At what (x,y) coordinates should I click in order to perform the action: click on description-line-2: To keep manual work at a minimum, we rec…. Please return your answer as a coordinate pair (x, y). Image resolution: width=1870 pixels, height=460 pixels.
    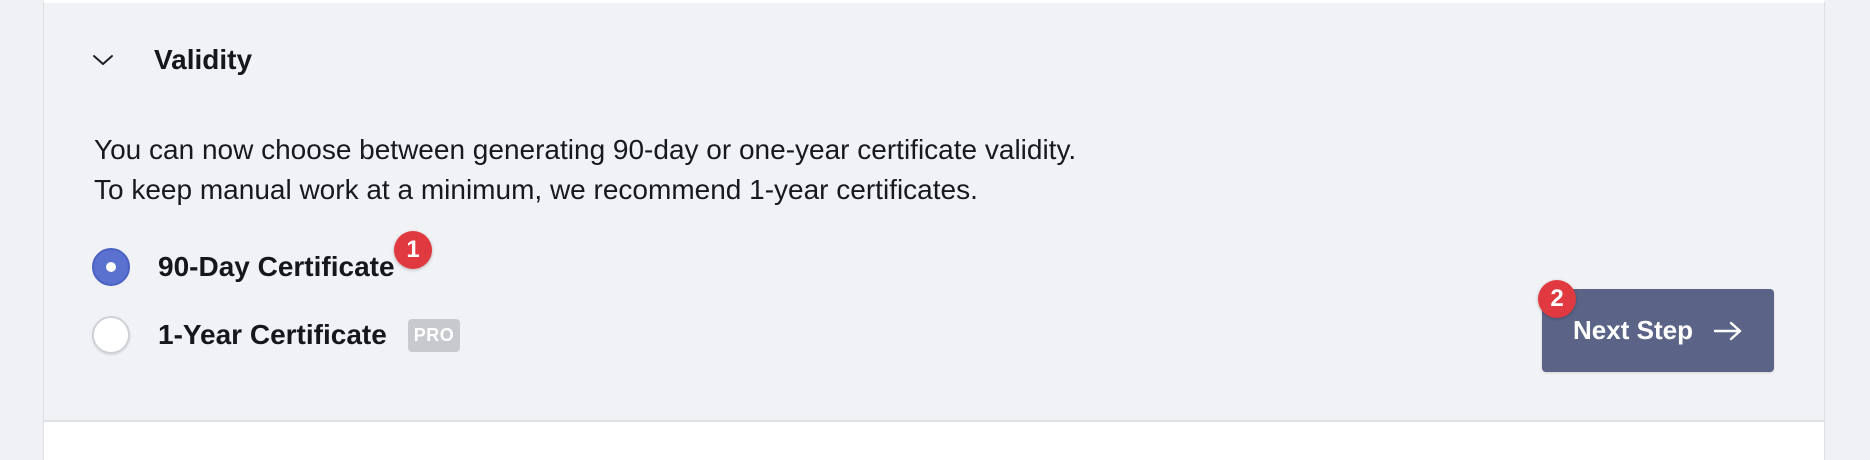
    Looking at the image, I should click on (536, 189).